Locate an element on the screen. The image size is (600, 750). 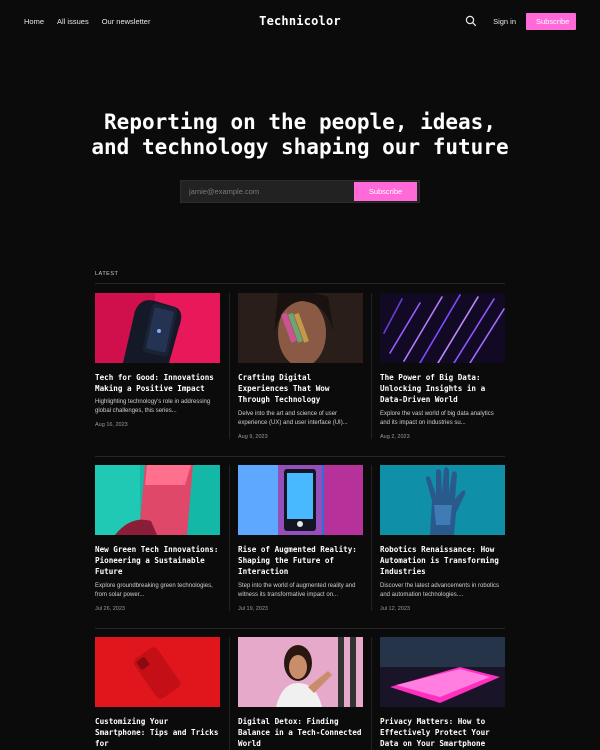
hero-title-line-2: and technology shaping our future is located at coordinates (300, 147).